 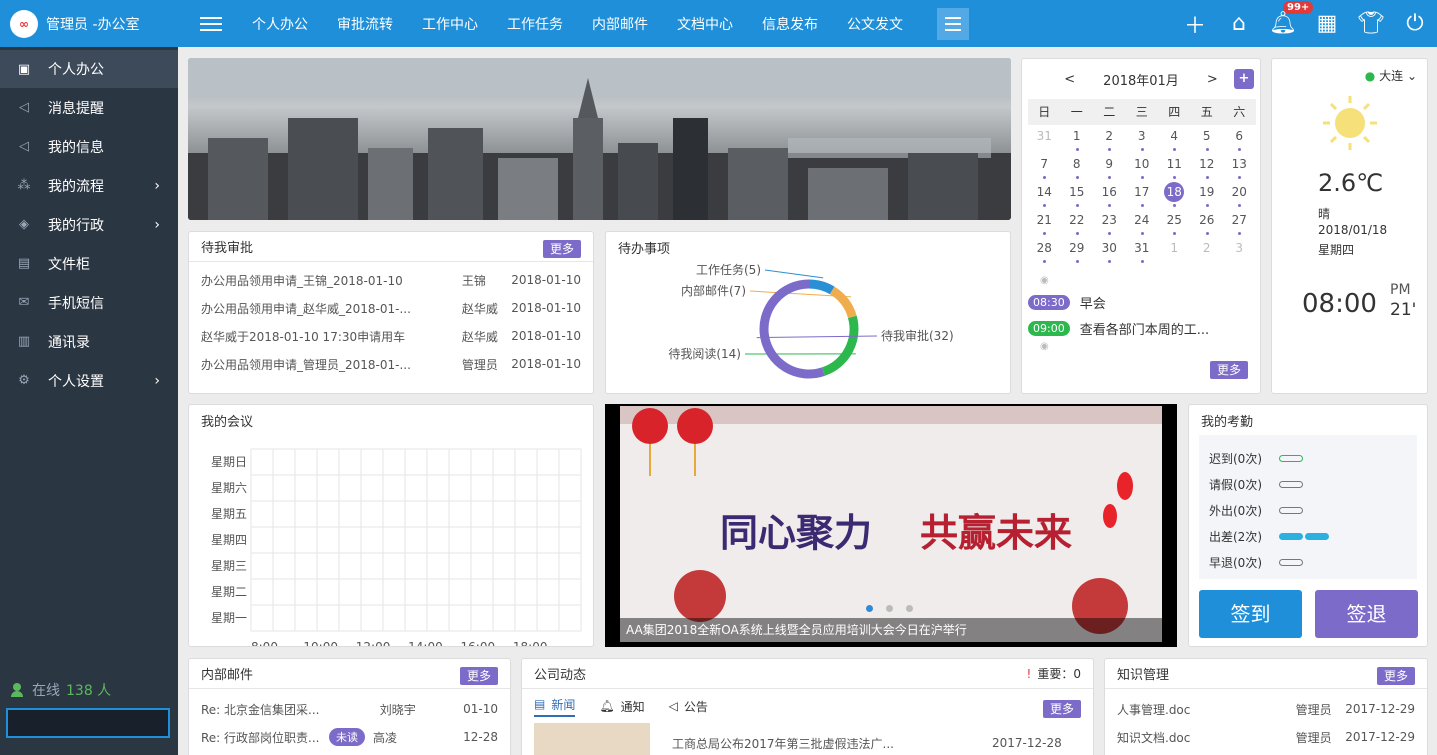 What do you see at coordinates (1207, 139) in the screenshot?
I see `calendar-day: 5` at bounding box center [1207, 139].